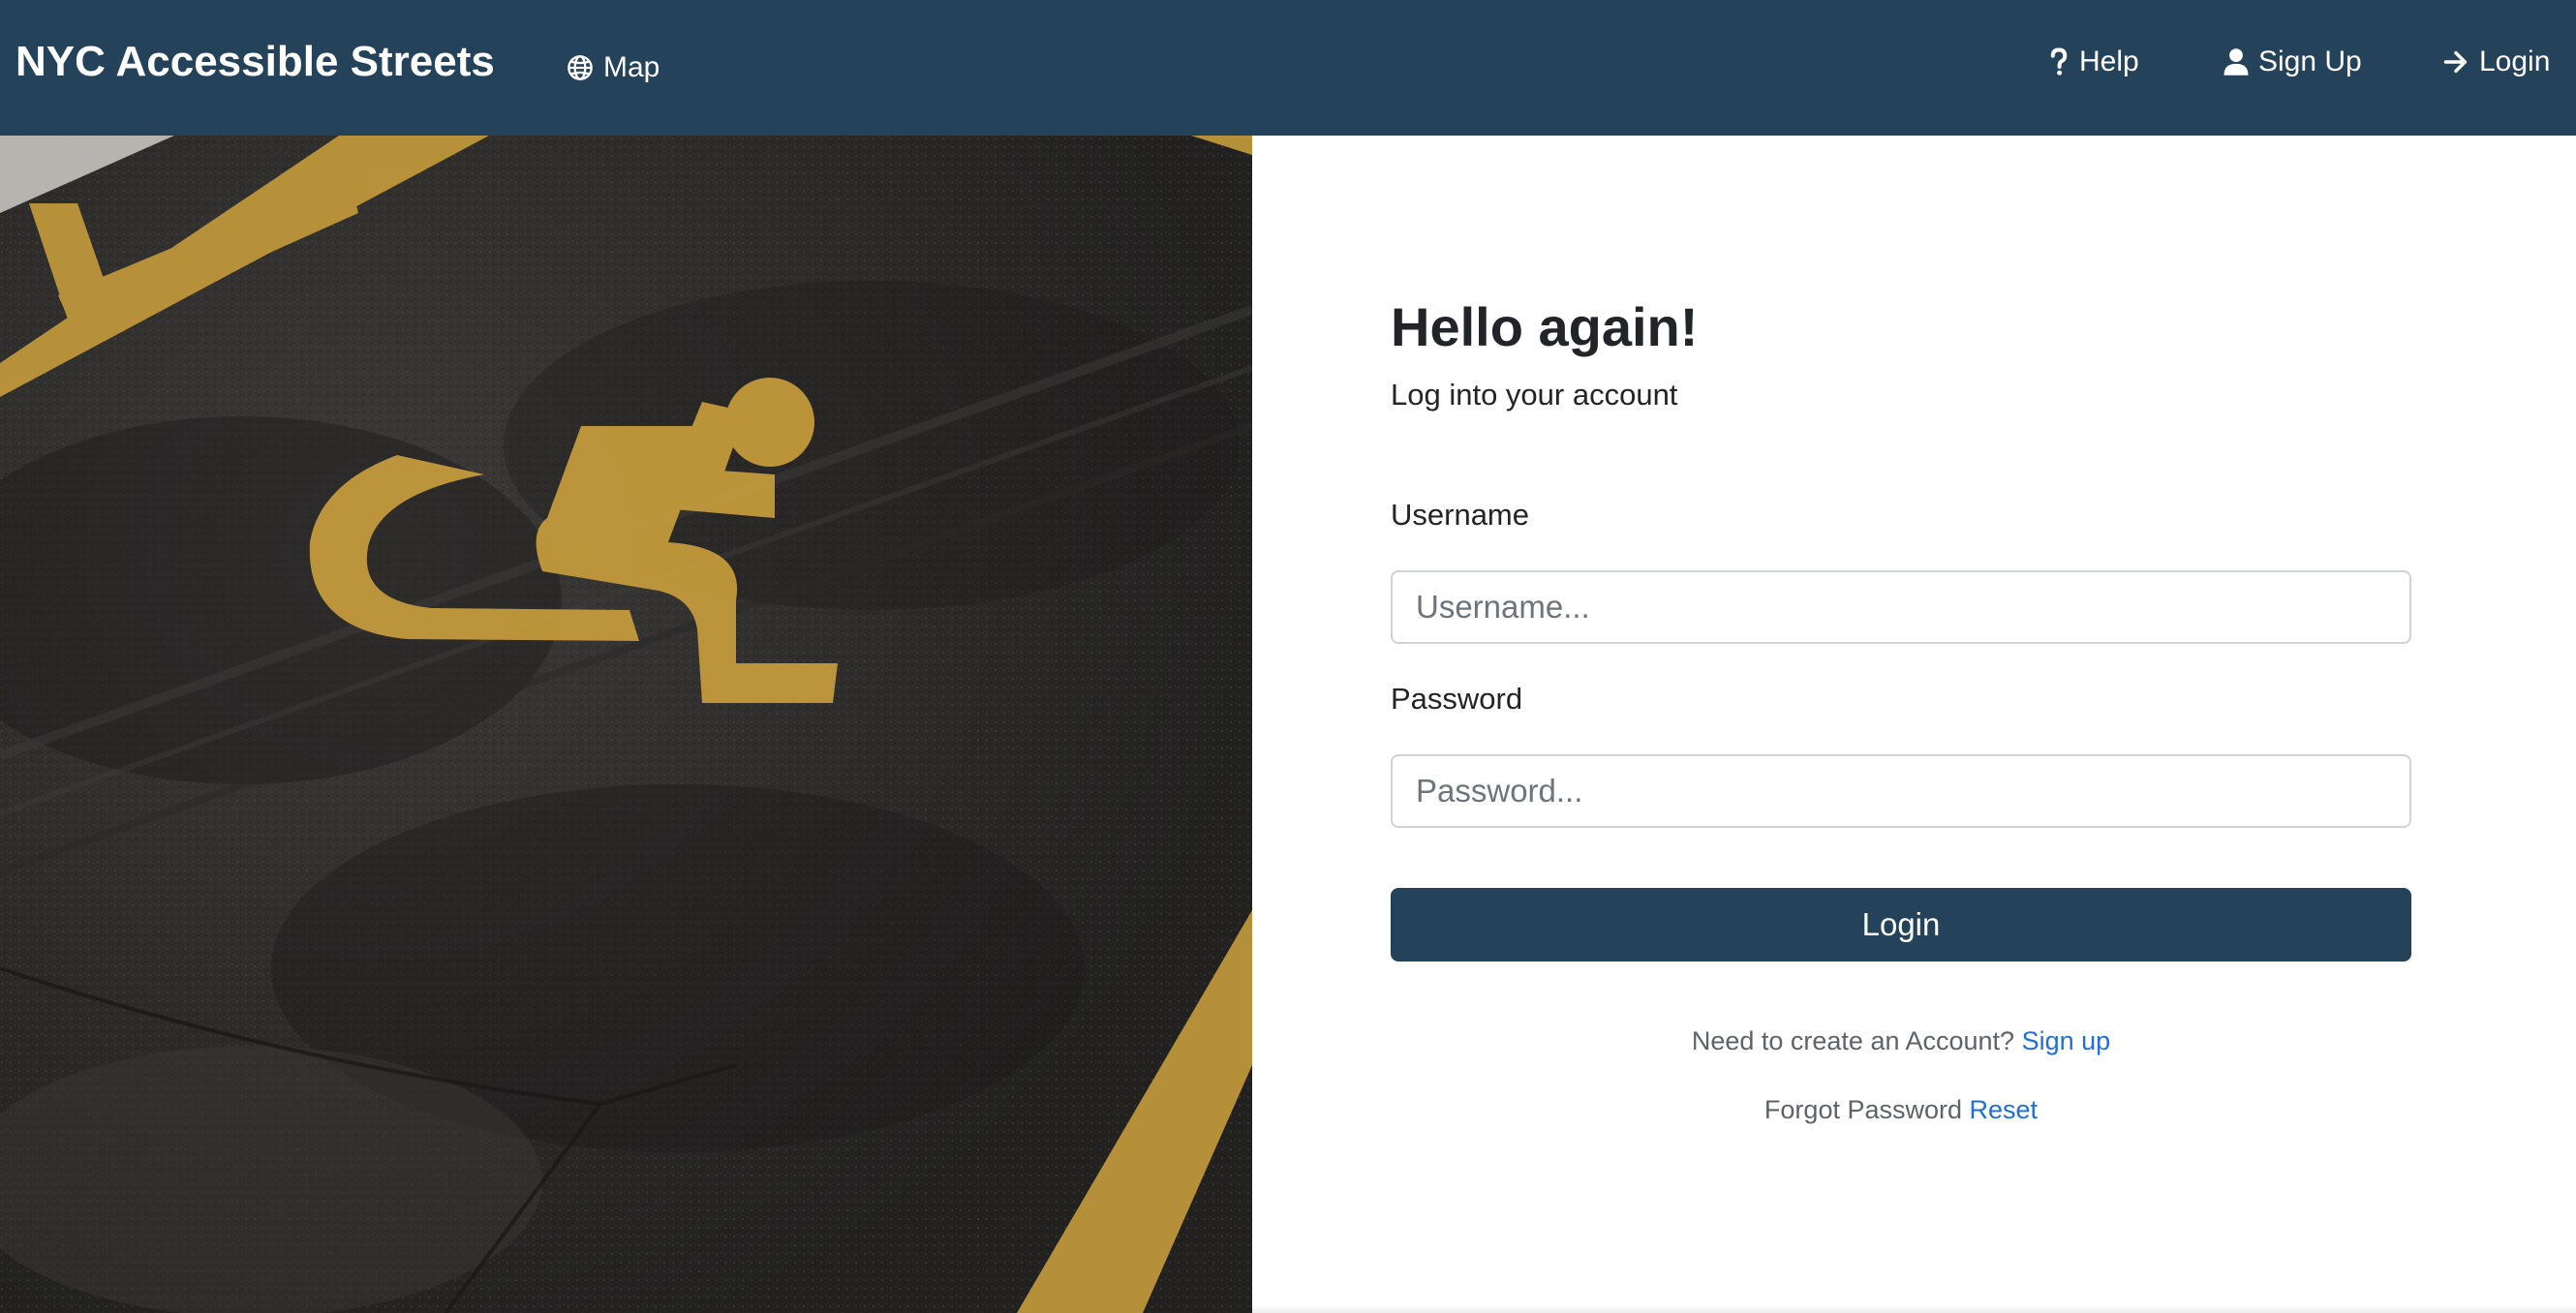  What do you see at coordinates (2455, 62) in the screenshot?
I see `arrow-right-icon` at bounding box center [2455, 62].